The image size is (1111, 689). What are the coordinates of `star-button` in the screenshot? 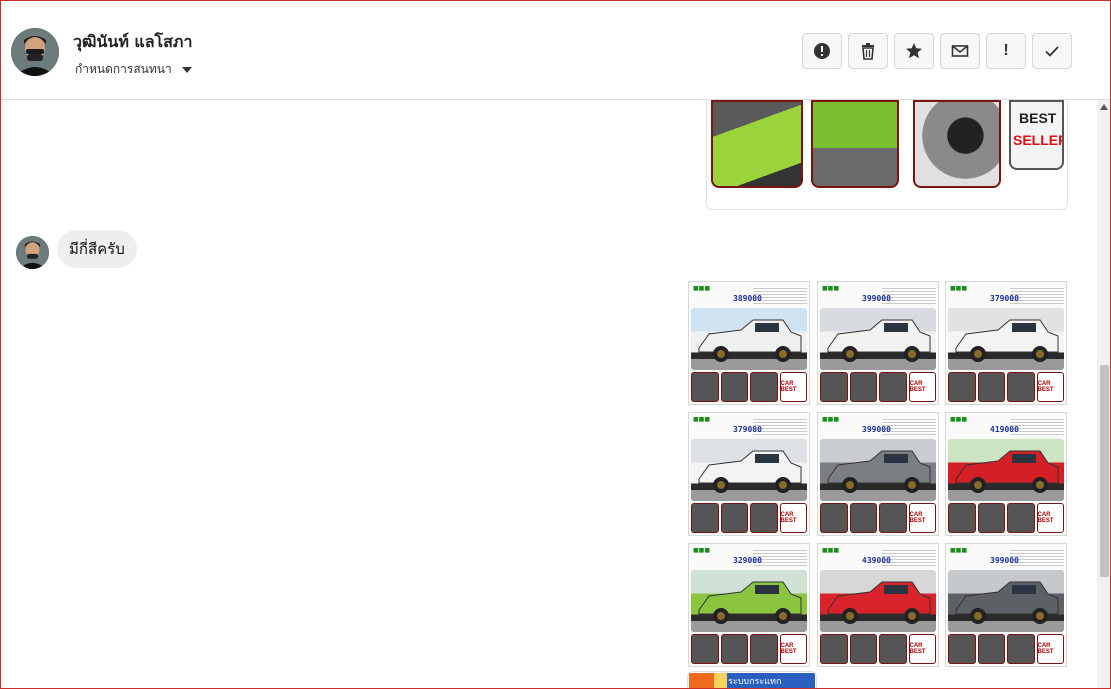 It's located at (914, 51).